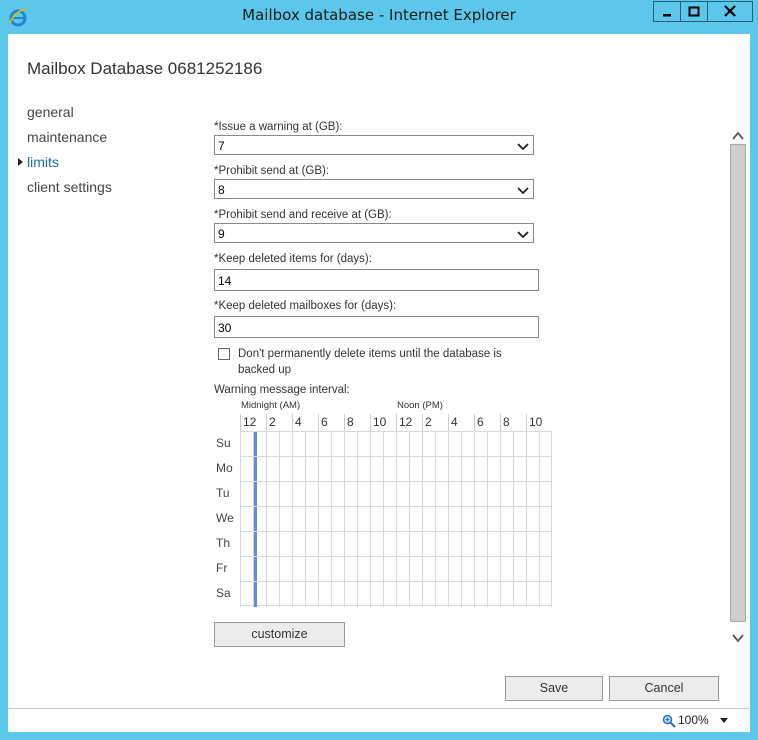 The image size is (758, 740). Describe the element at coordinates (738, 637) in the screenshot. I see `scroll-down-icon` at that location.